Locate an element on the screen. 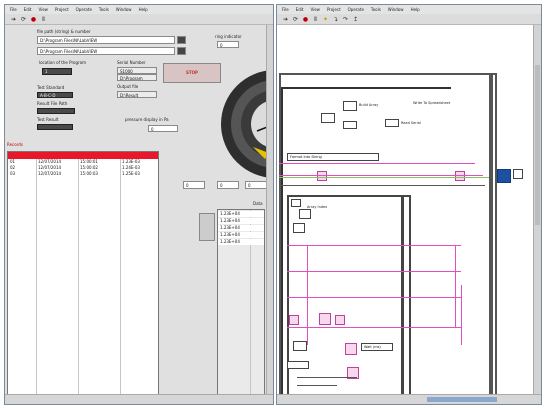 The height and width of the screenshot is (408, 546). wait-node: Wait (ms) is located at coordinates (377, 347).